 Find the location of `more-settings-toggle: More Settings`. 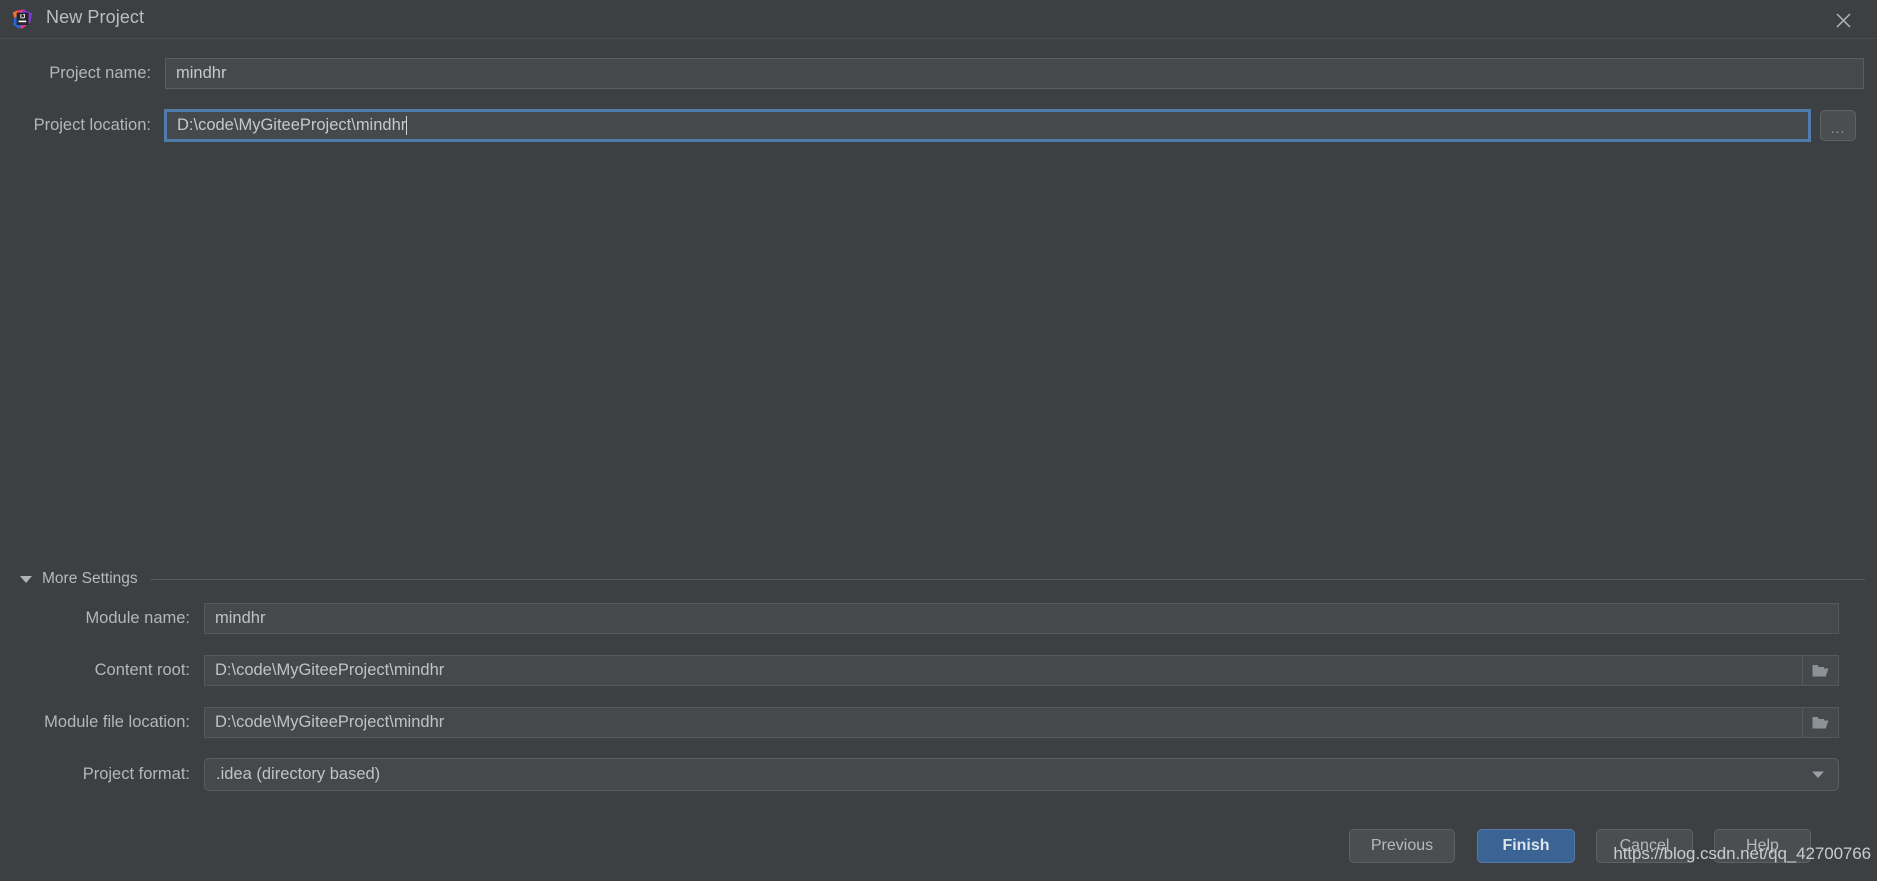

more-settings-toggle: More Settings is located at coordinates (942, 579).